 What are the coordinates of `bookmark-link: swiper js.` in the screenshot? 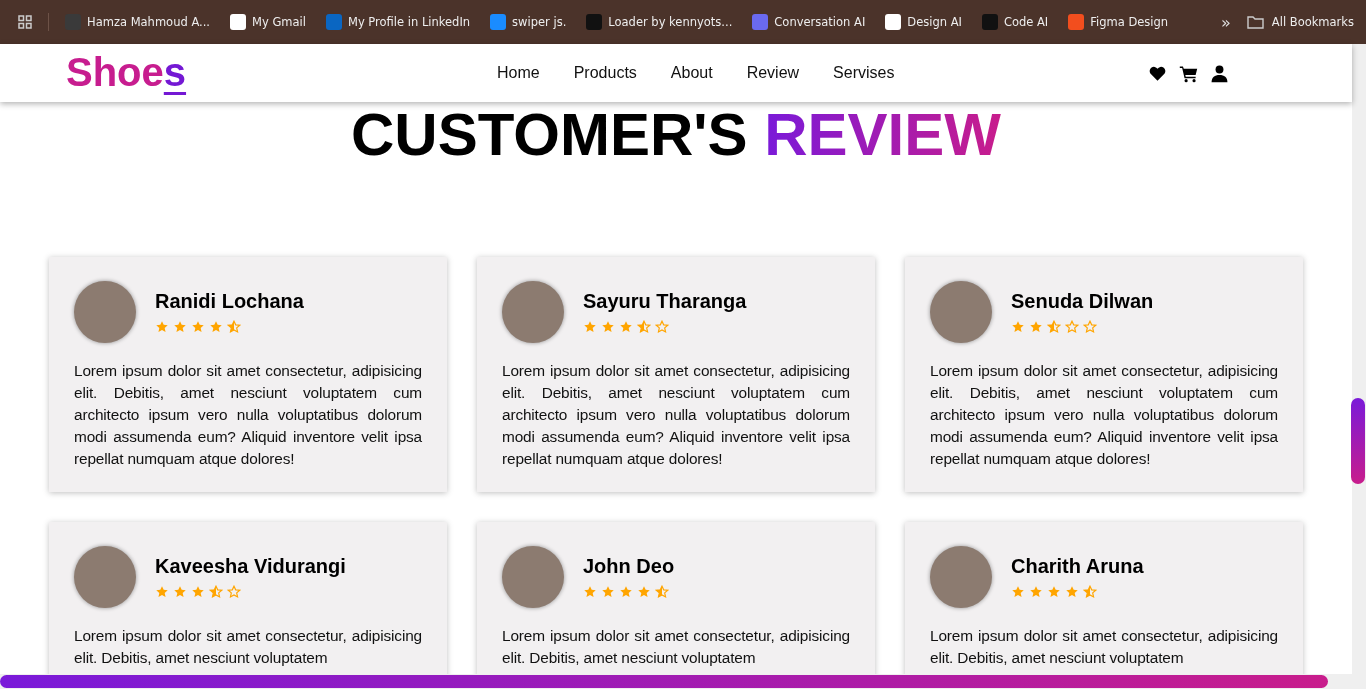 It's located at (539, 22).